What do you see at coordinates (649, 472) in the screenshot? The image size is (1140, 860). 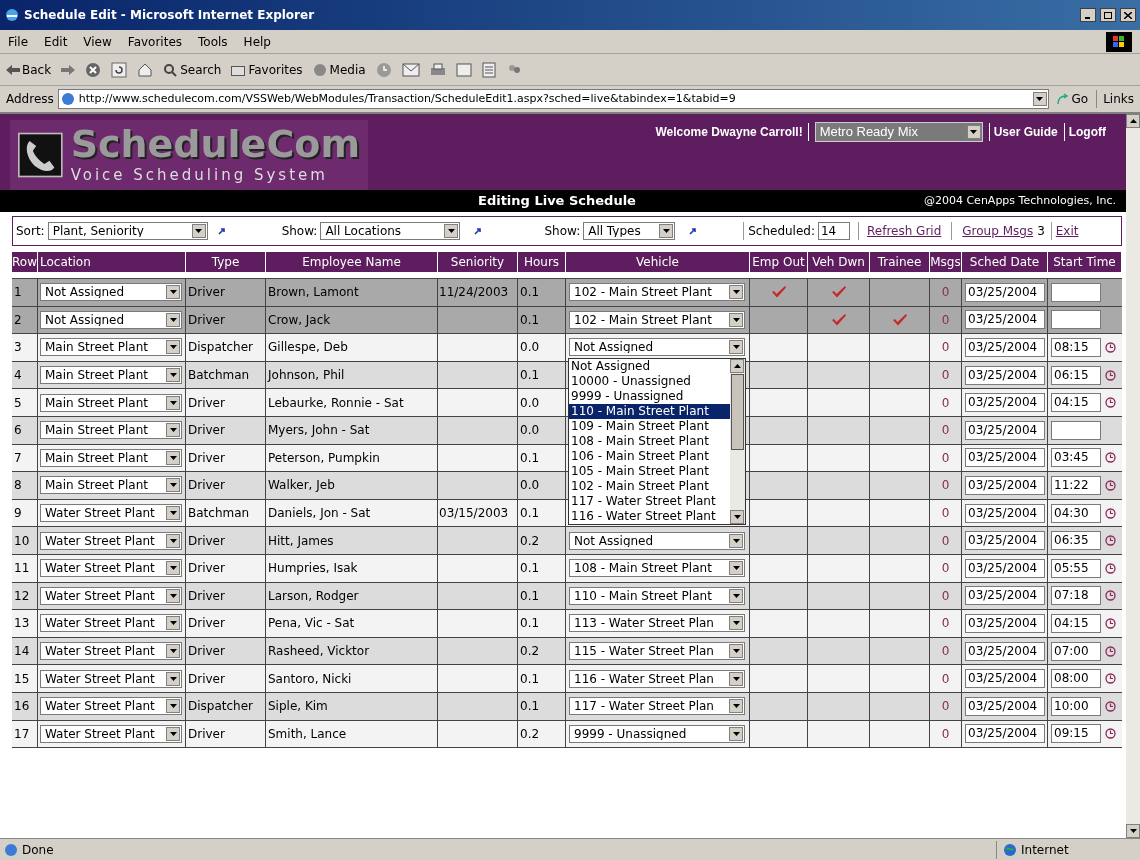 I see `dropdown-option: 105 - Main Street Plant` at bounding box center [649, 472].